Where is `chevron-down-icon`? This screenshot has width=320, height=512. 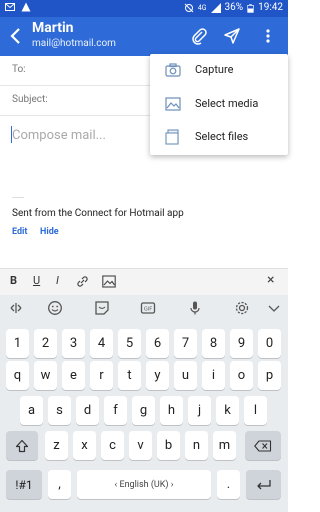 chevron-down-icon is located at coordinates (274, 308).